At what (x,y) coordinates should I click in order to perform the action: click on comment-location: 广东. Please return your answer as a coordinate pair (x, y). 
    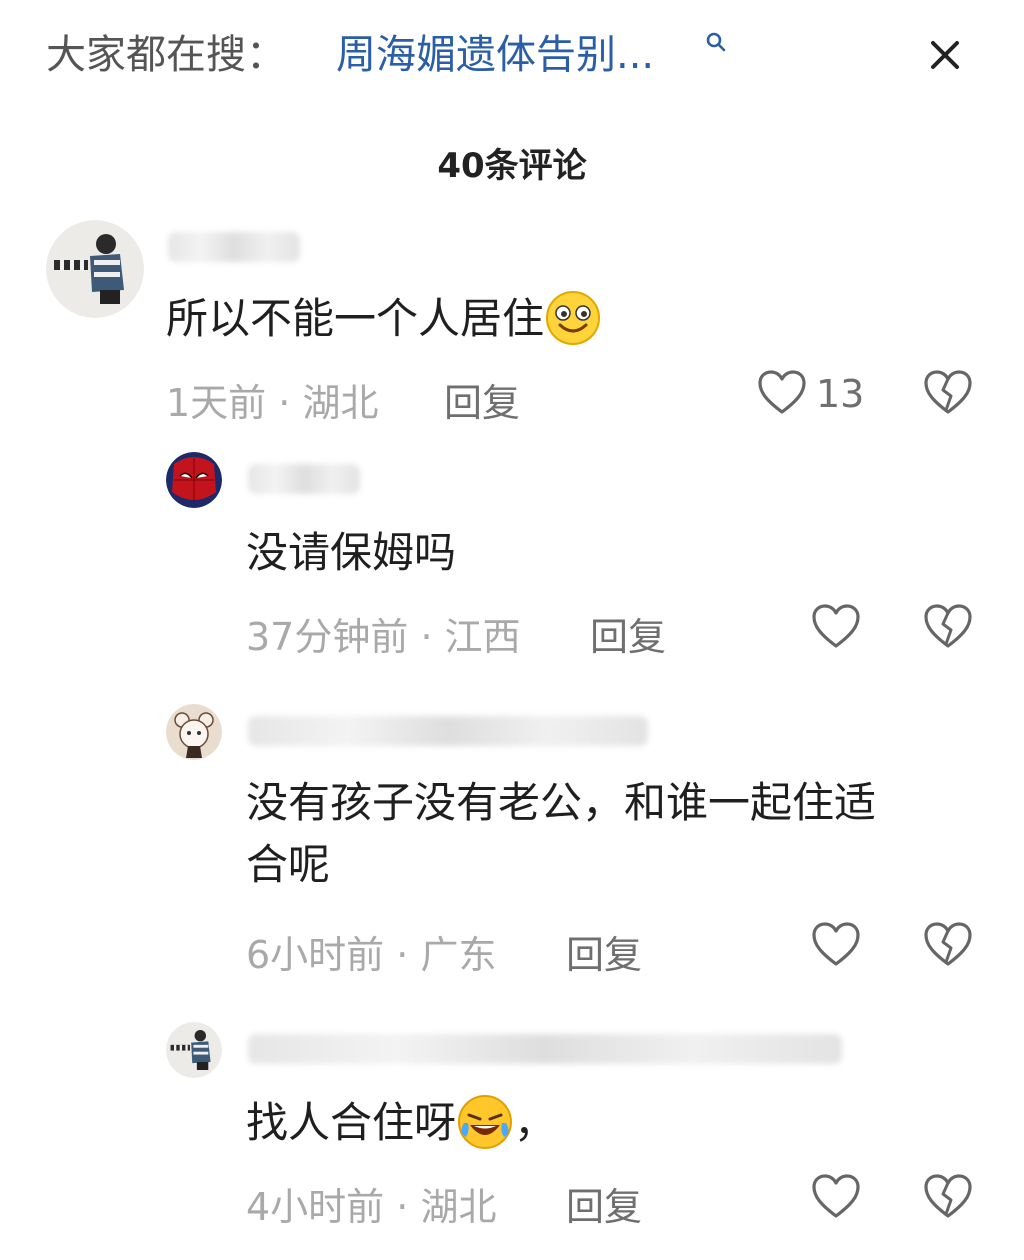
    Looking at the image, I should click on (458, 955).